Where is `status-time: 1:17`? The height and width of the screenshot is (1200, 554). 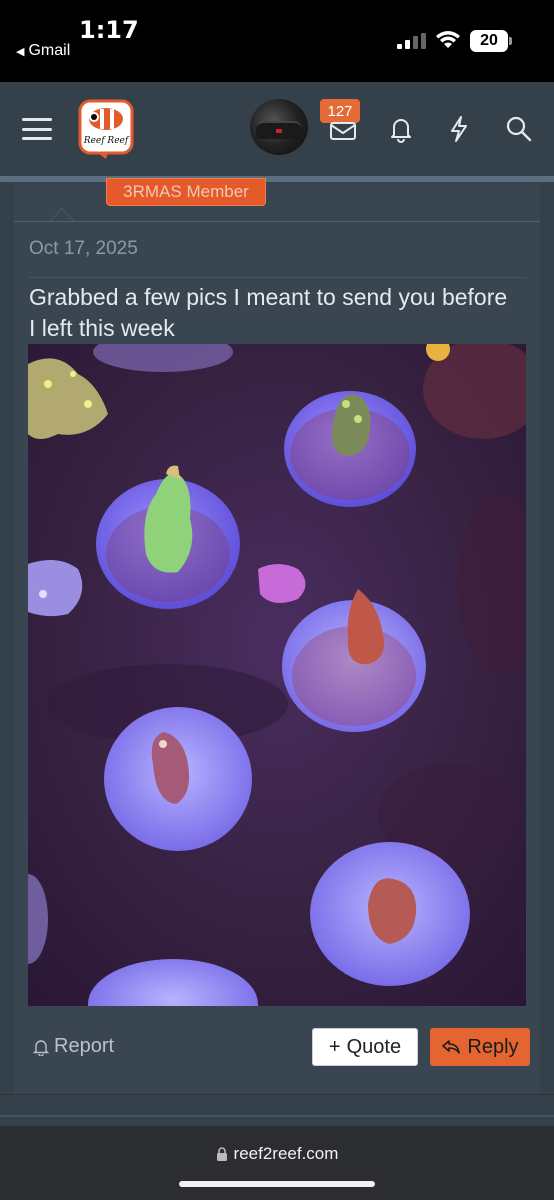
status-time: 1:17 is located at coordinates (109, 30).